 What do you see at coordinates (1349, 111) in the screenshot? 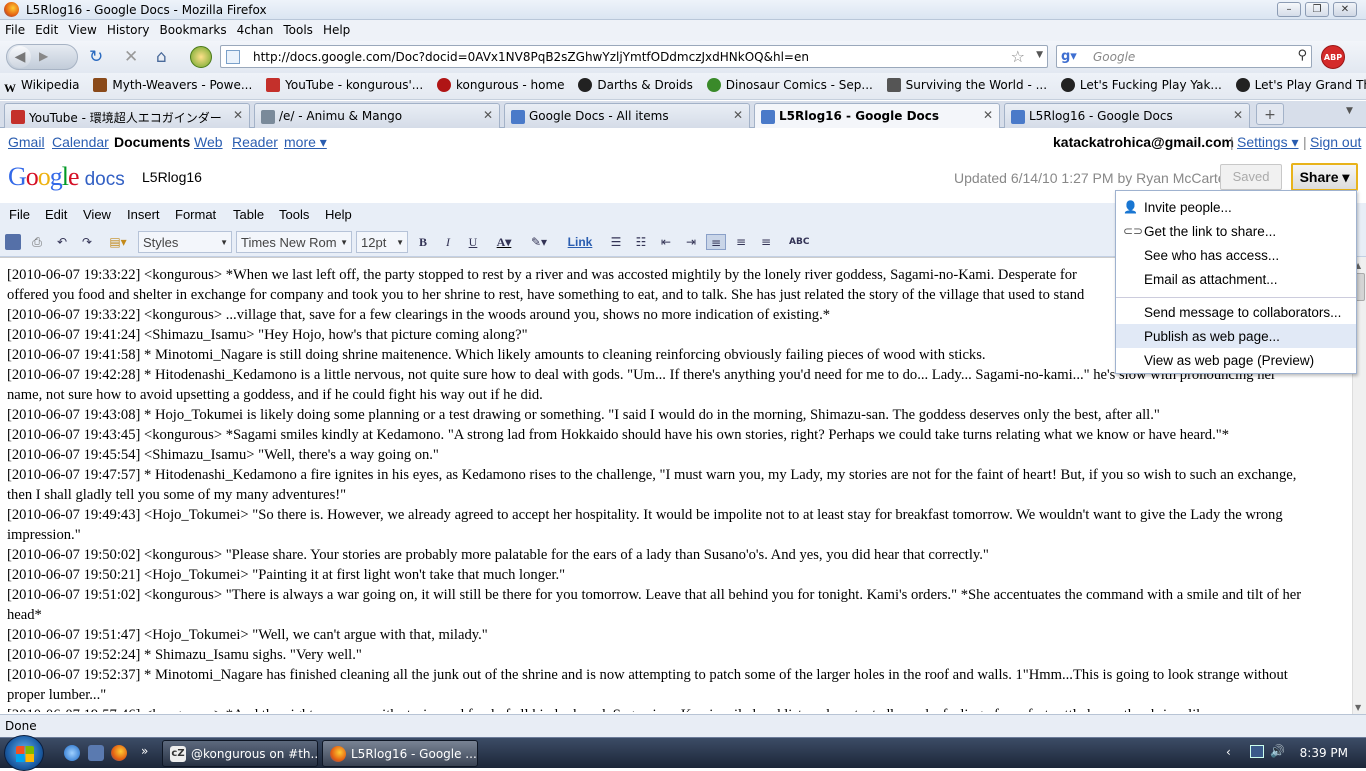
I see `list-tabs-icon: ▼` at bounding box center [1349, 111].